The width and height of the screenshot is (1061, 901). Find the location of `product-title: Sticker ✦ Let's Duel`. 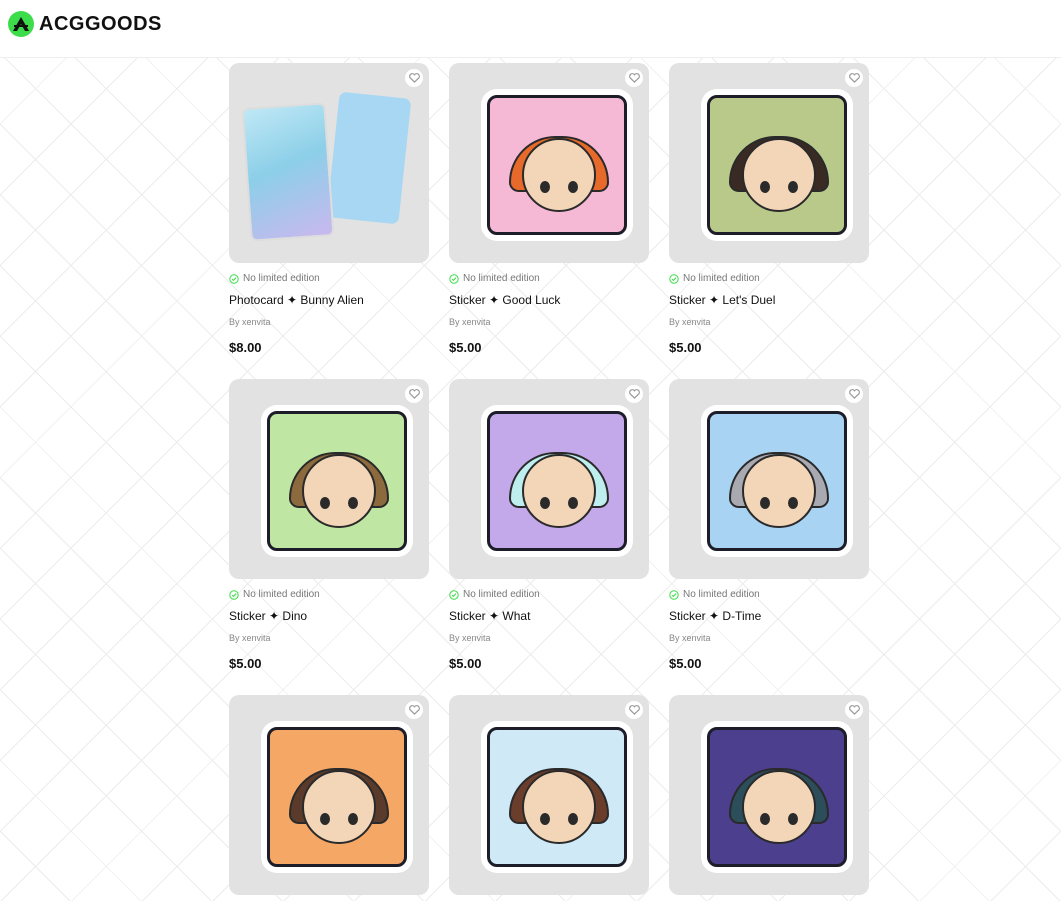

product-title: Sticker ✦ Let's Duel is located at coordinates (769, 300).